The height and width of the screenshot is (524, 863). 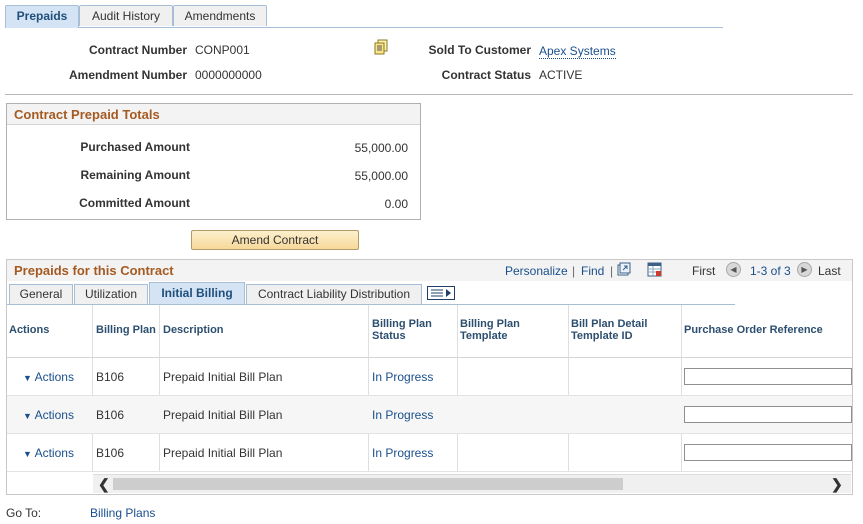 I want to click on subtab-initial-billing: Initial Billing, so click(x=197, y=293).